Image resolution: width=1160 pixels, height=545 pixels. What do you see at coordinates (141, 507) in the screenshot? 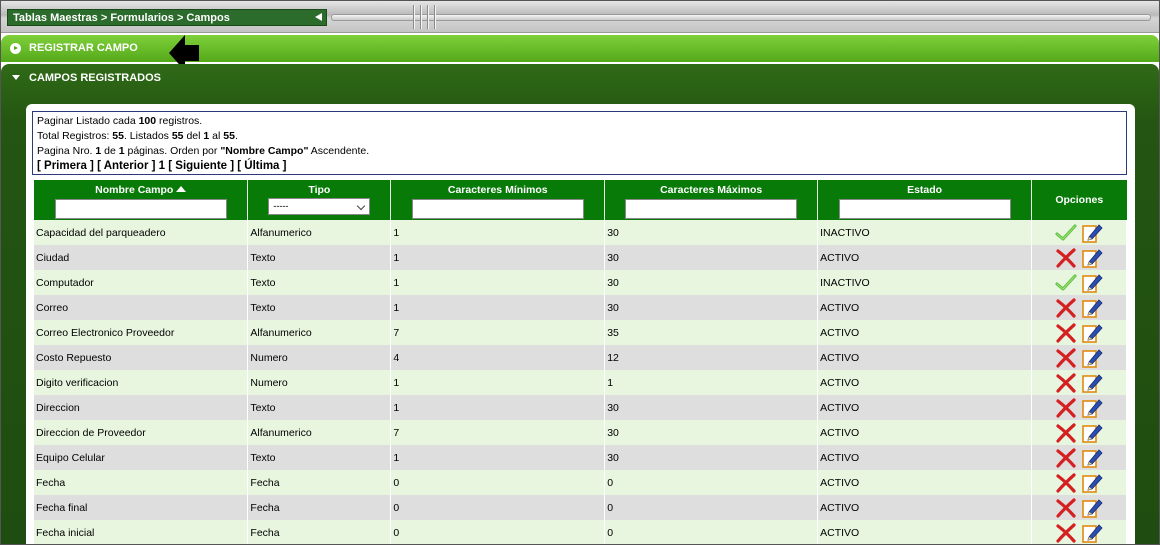
I see `cell-nombre: Fecha final` at bounding box center [141, 507].